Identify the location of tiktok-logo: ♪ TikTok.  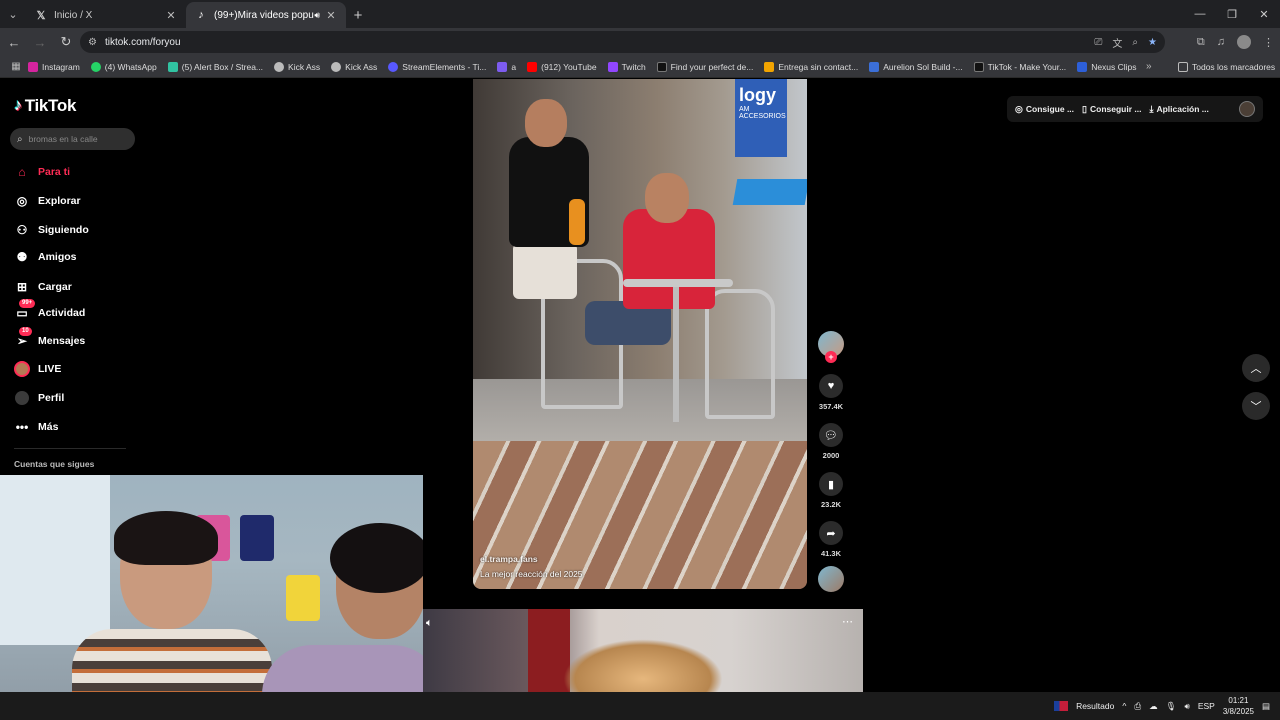
(45, 106).